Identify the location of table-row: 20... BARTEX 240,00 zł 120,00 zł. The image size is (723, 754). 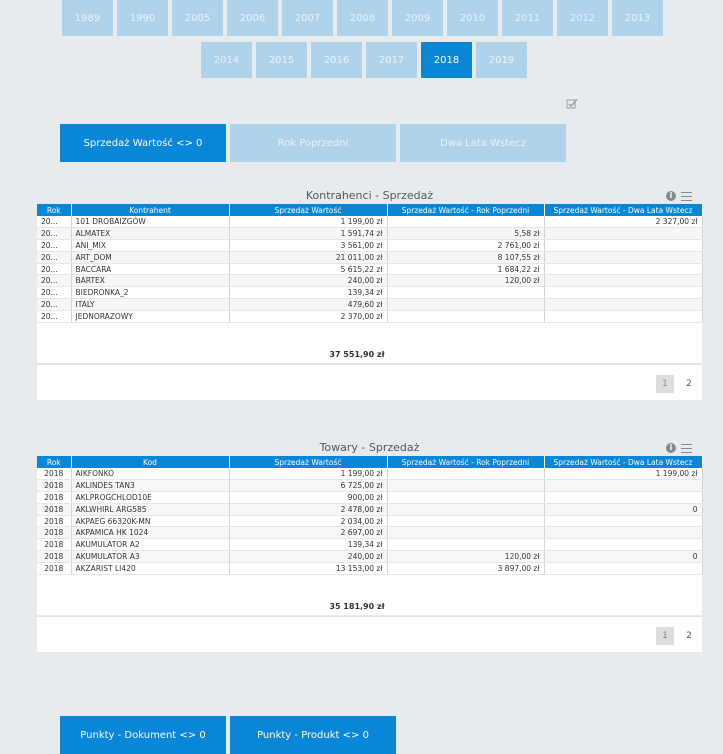
(370, 281).